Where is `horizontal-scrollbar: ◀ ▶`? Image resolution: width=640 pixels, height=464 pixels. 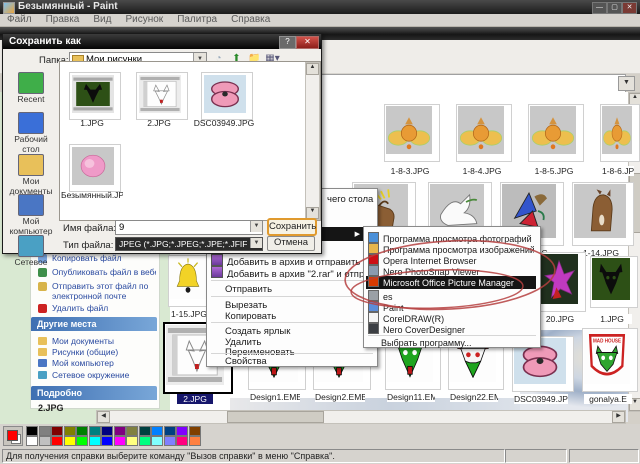
horizontal-scrollbar: ◀ ▶ is located at coordinates (361, 417).